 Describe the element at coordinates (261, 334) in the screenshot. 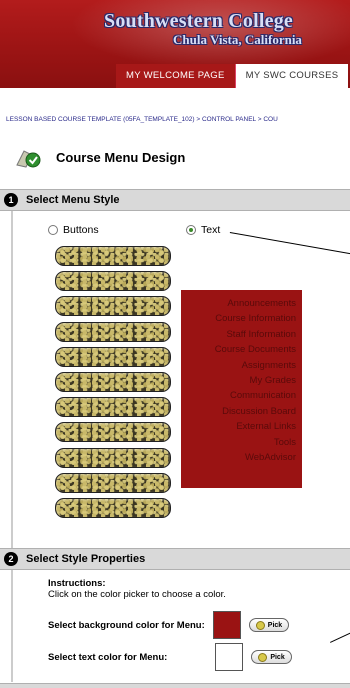

I see `text-menu-item: Staff Information` at that location.